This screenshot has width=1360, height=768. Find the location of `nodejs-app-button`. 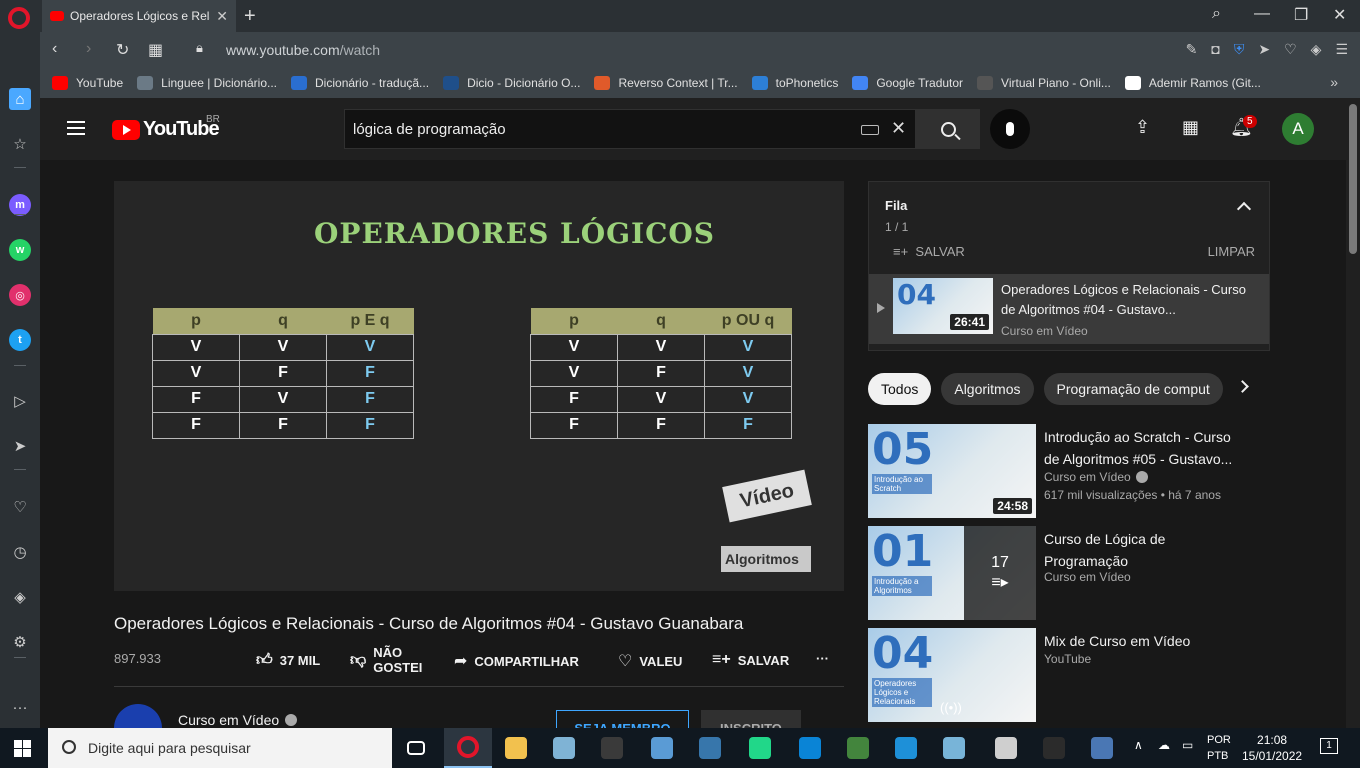

nodejs-app-button is located at coordinates (858, 748).